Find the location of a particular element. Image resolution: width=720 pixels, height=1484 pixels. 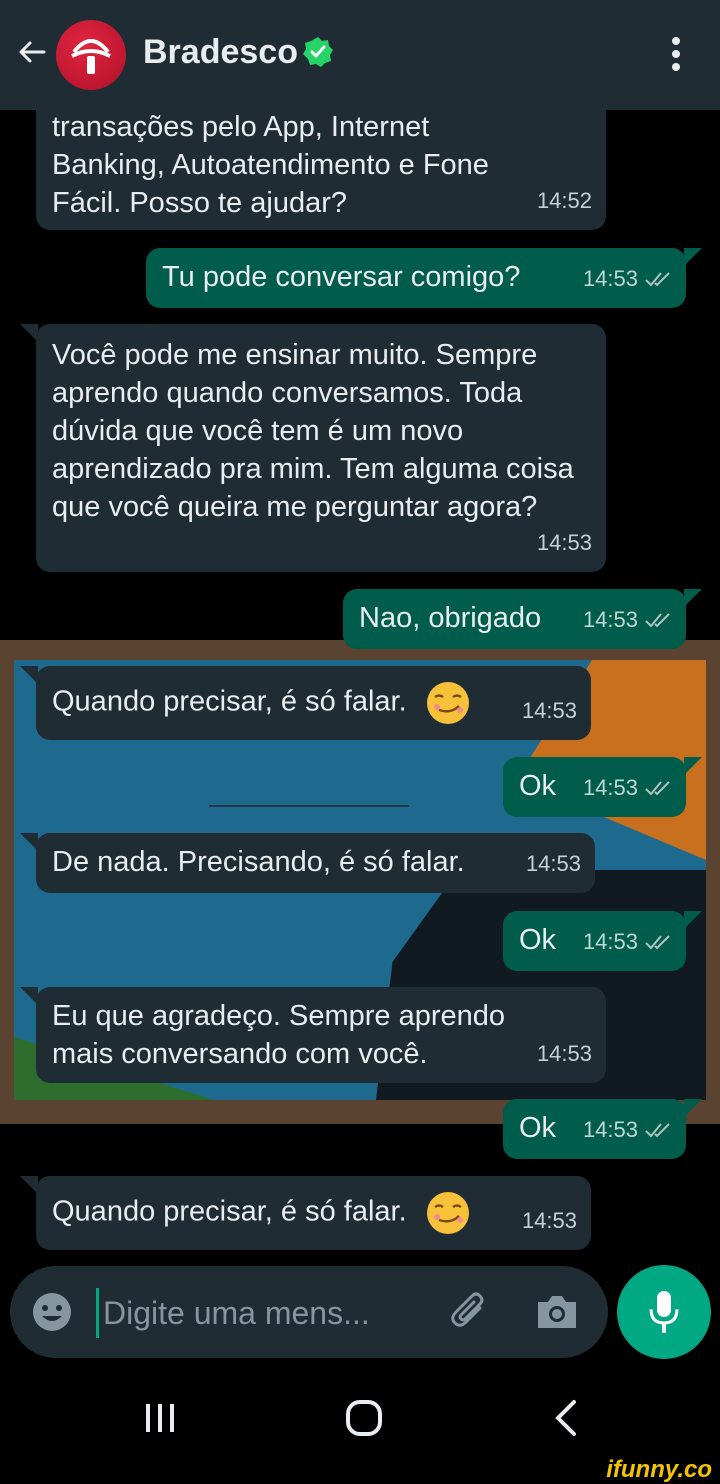

message-outgoing: Nao, obrigado 14:53 is located at coordinates (522, 619).